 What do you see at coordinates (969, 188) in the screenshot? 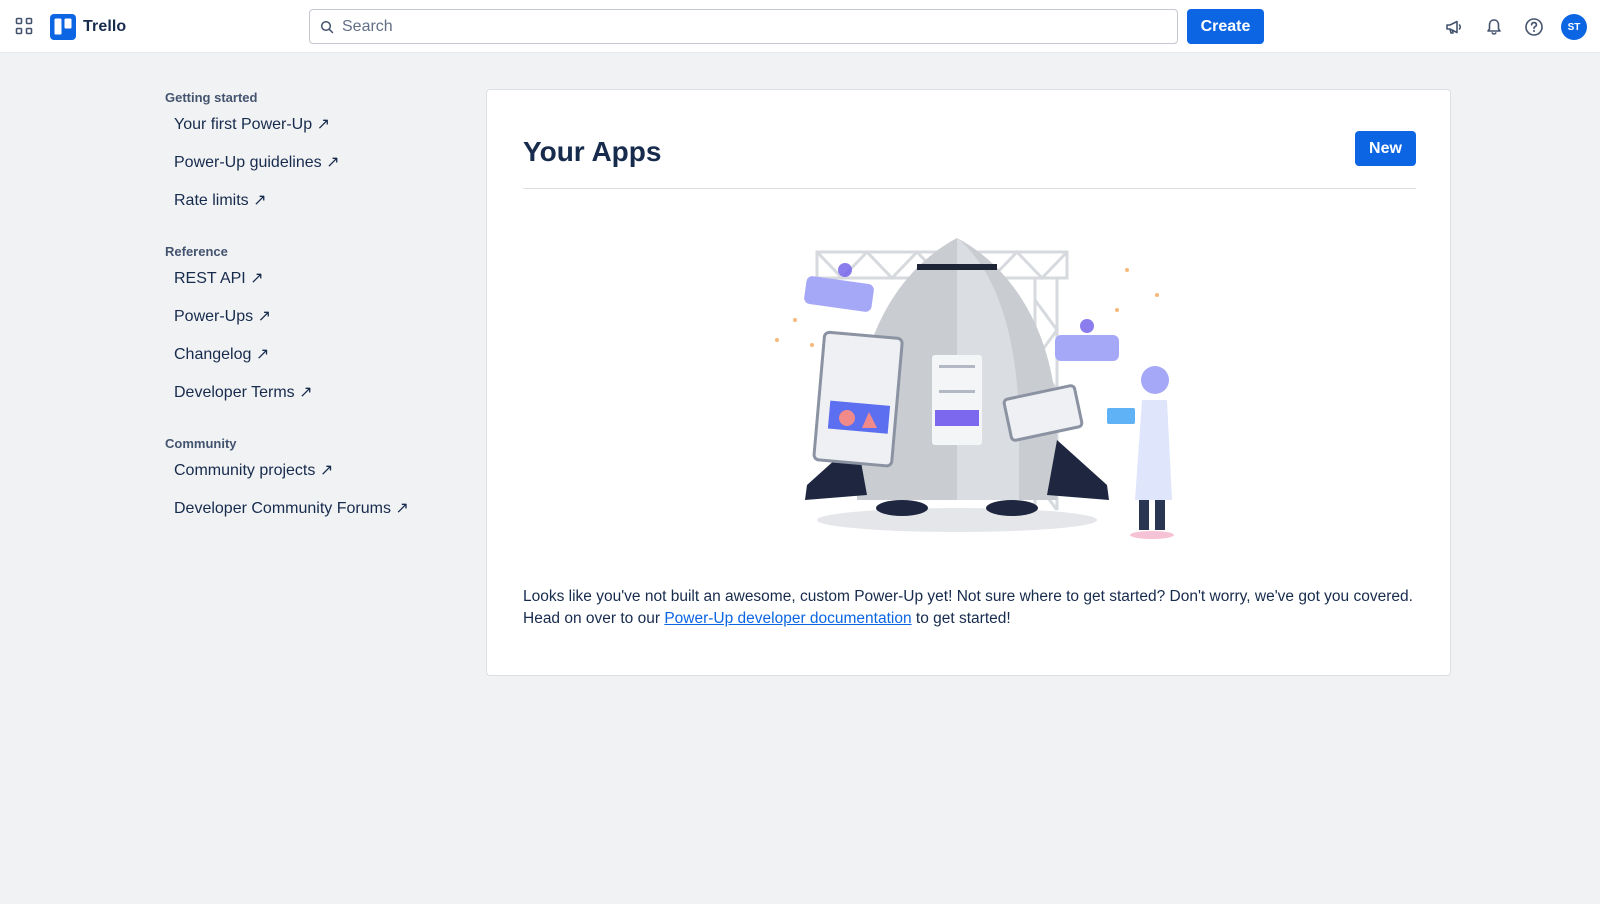
I see `divider` at bounding box center [969, 188].